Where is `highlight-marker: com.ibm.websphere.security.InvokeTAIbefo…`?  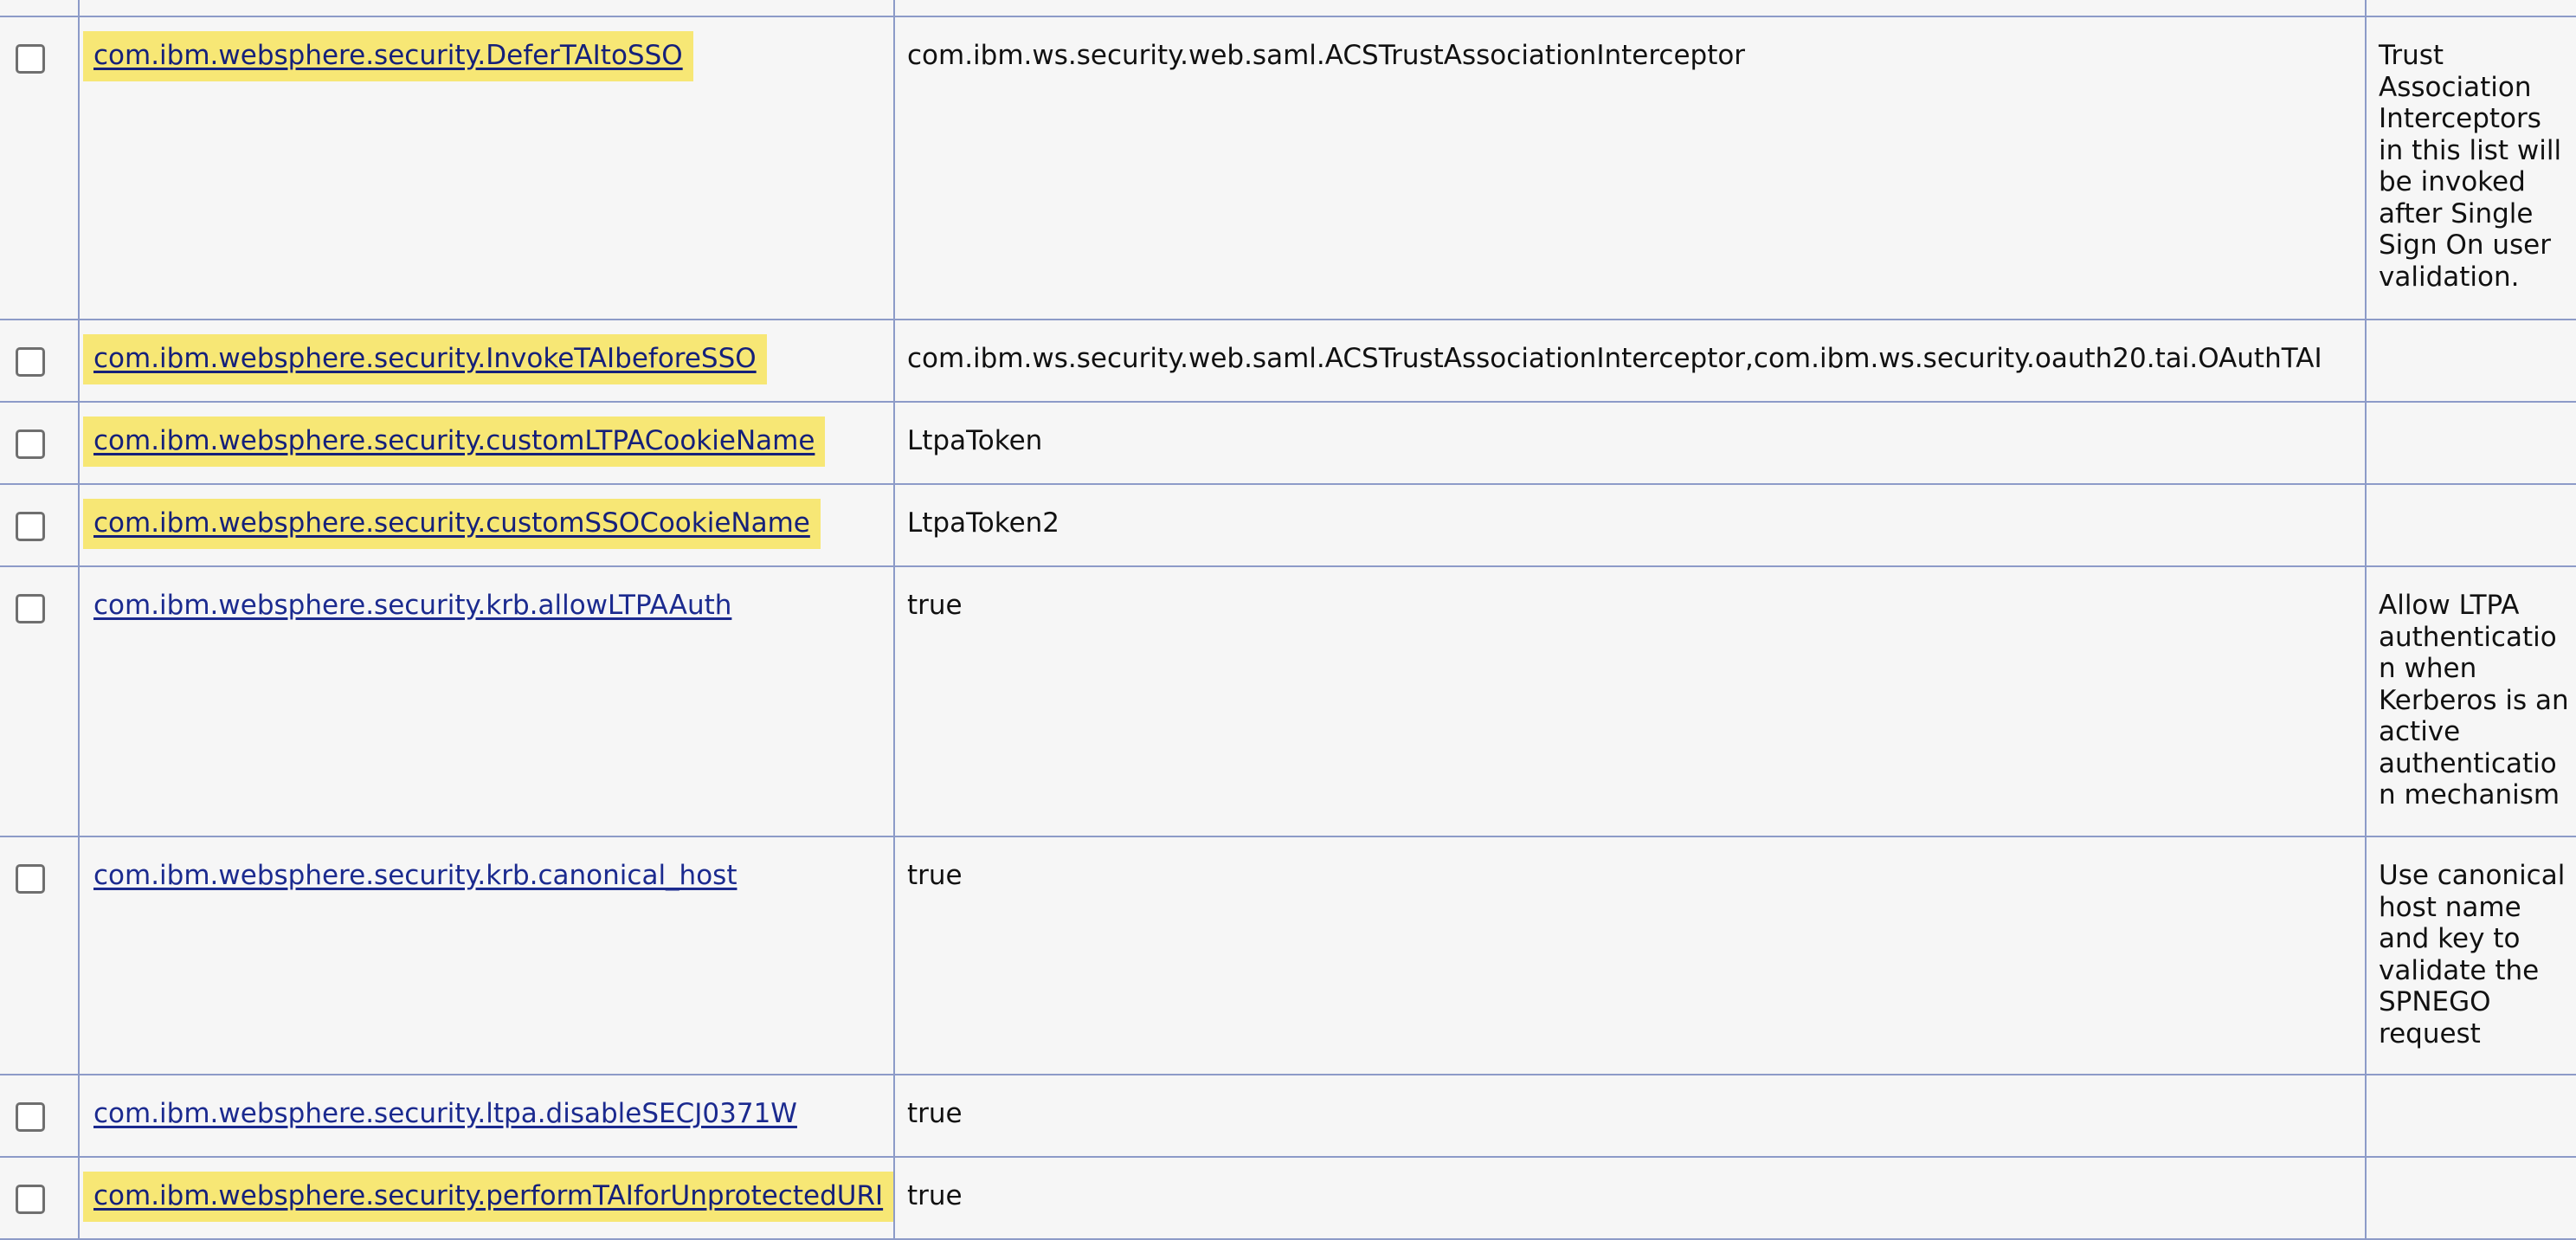
highlight-marker: com.ibm.websphere.security.InvokeTAIbefo… is located at coordinates (425, 359).